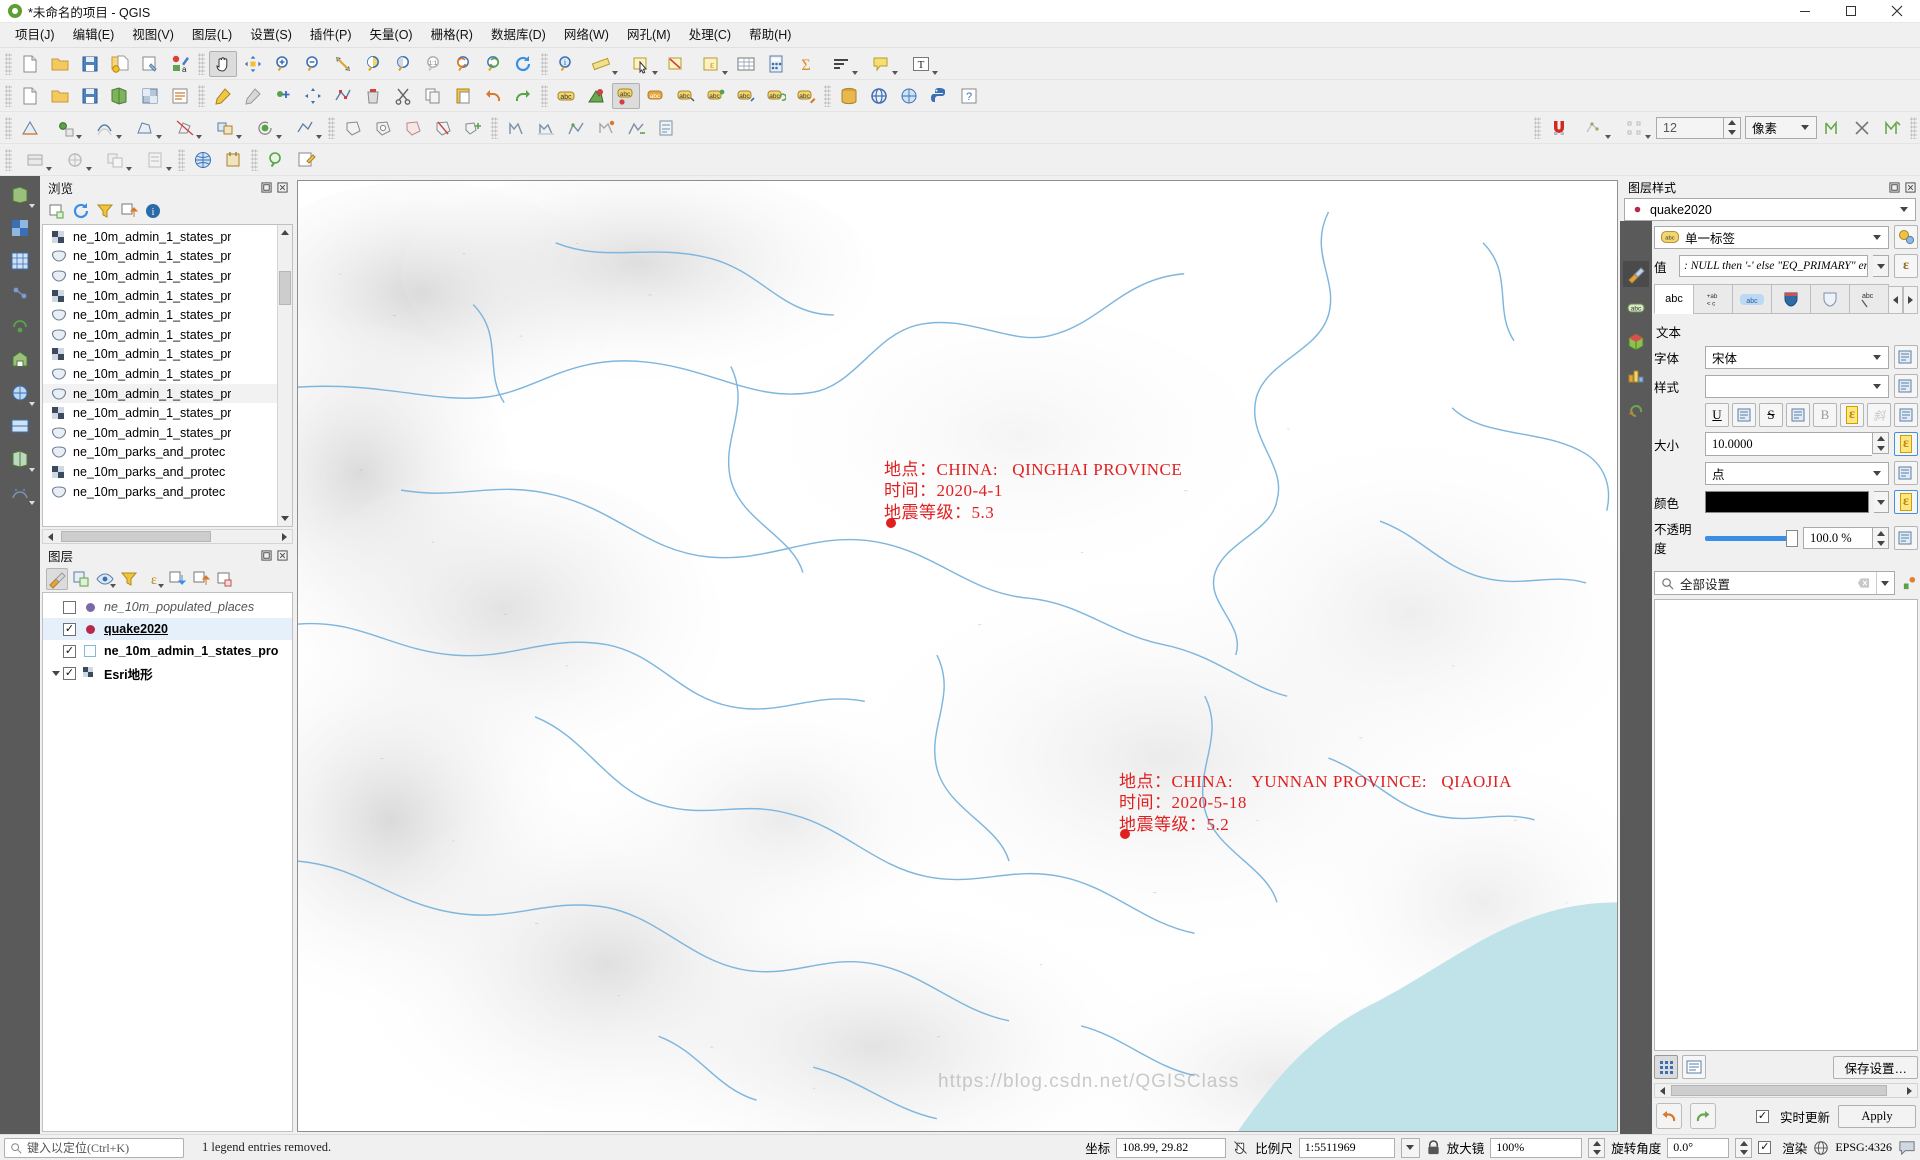 The width and height of the screenshot is (1920, 1160). I want to click on menu-web: 网络(W), so click(586, 35).